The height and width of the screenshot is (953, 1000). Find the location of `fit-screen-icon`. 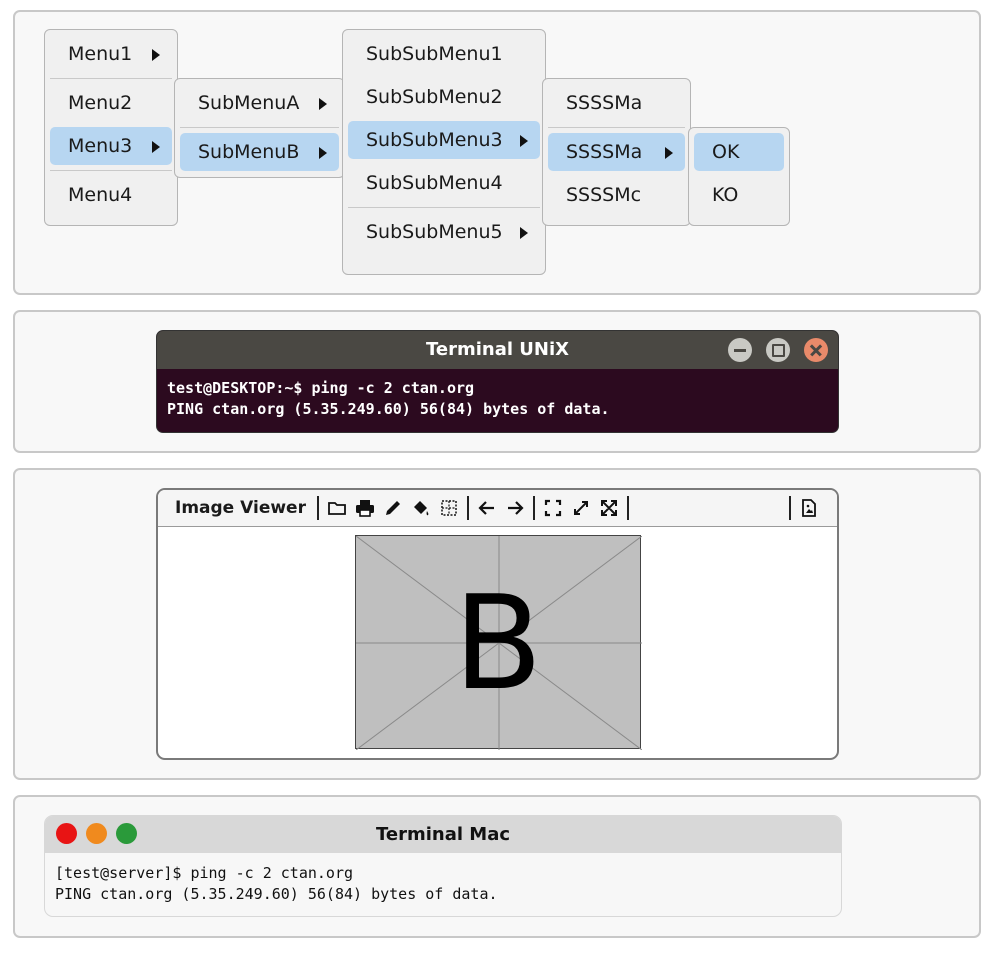

fit-screen-icon is located at coordinates (553, 508).